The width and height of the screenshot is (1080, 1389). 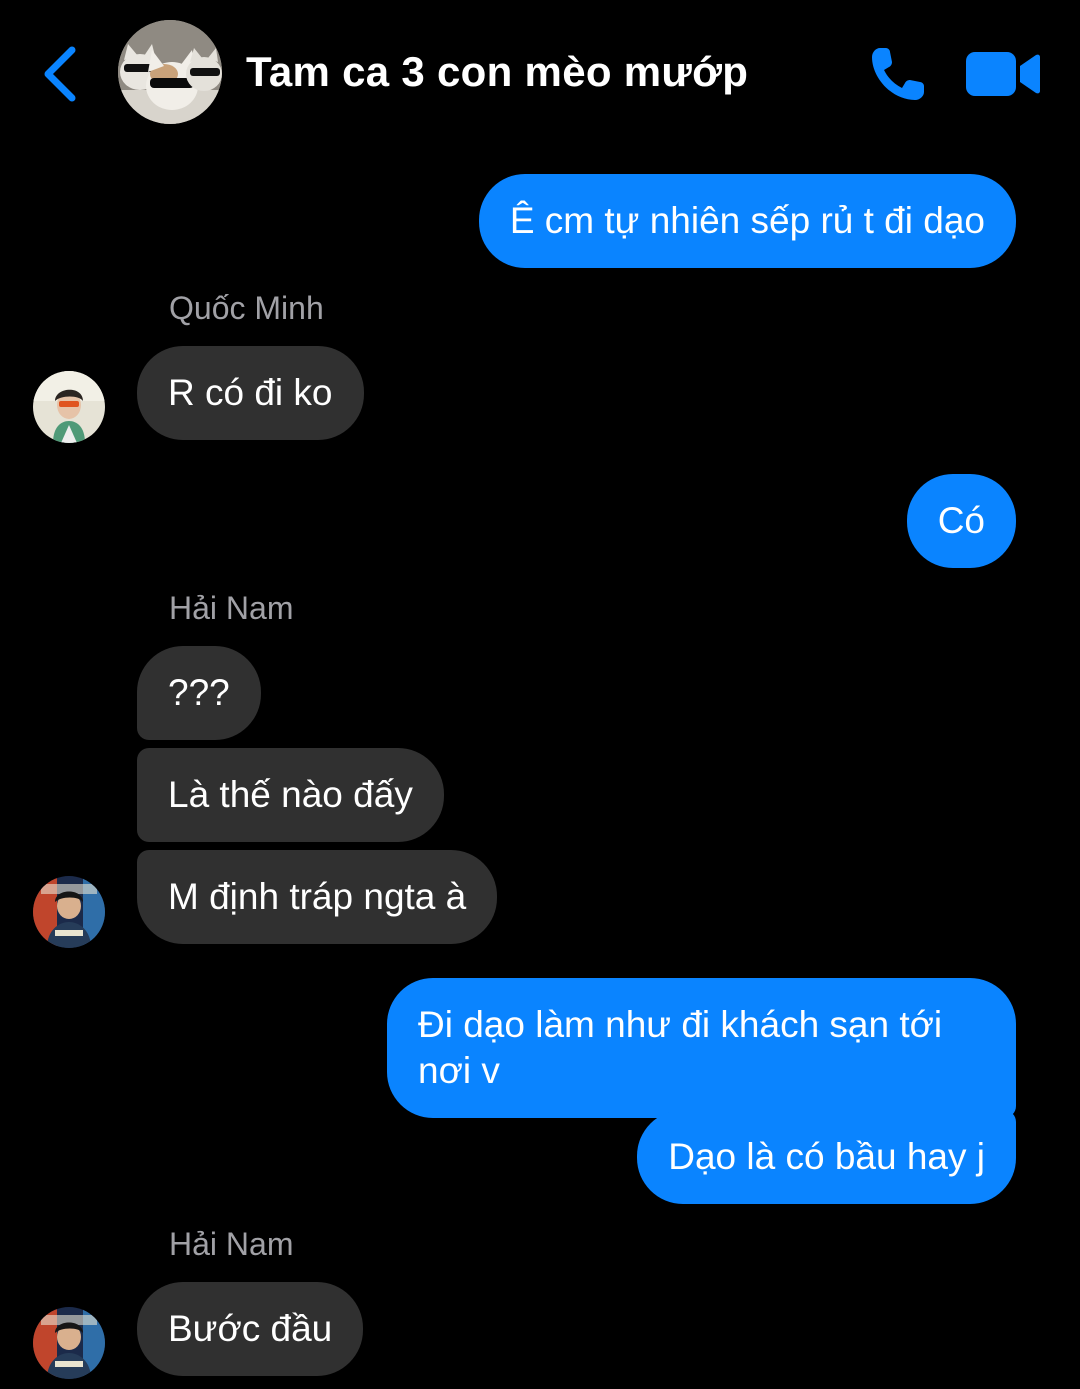 I want to click on chevron-left-icon, so click(x=60, y=74).